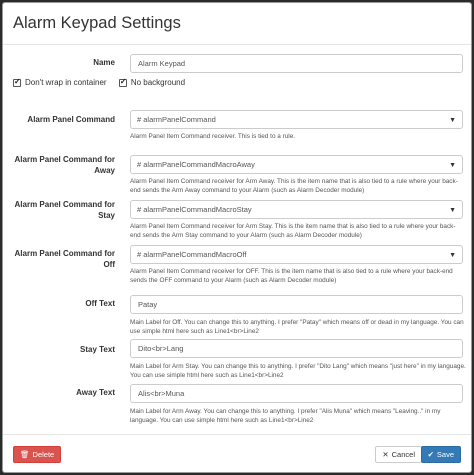  What do you see at coordinates (385, 454) in the screenshot?
I see `close-icon: ✕` at bounding box center [385, 454].